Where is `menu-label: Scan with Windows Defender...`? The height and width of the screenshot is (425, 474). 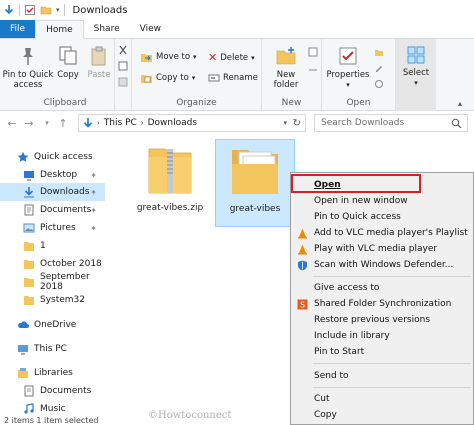
menu-label: Scan with Windows Defender... is located at coordinates (384, 265).